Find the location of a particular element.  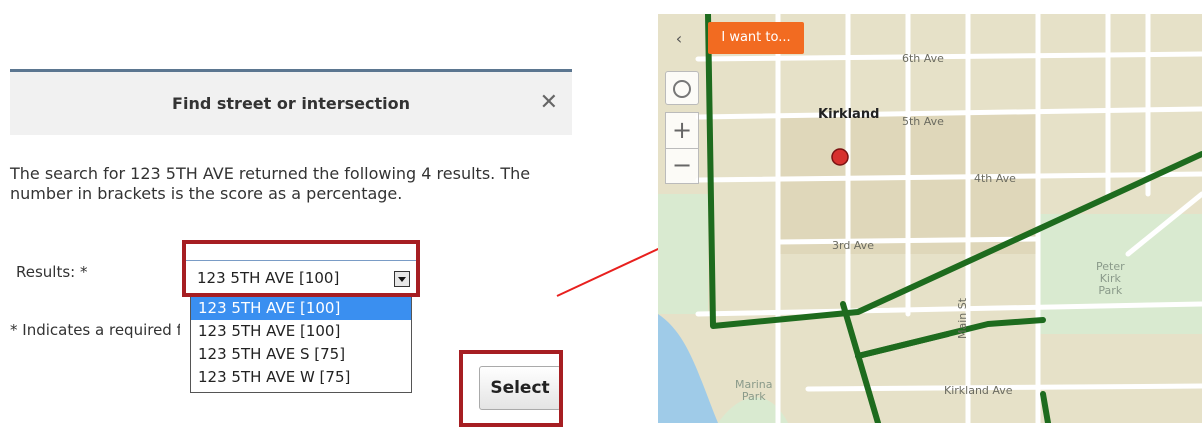

required-field-note: * Indicates a required field is located at coordinates (95, 330).